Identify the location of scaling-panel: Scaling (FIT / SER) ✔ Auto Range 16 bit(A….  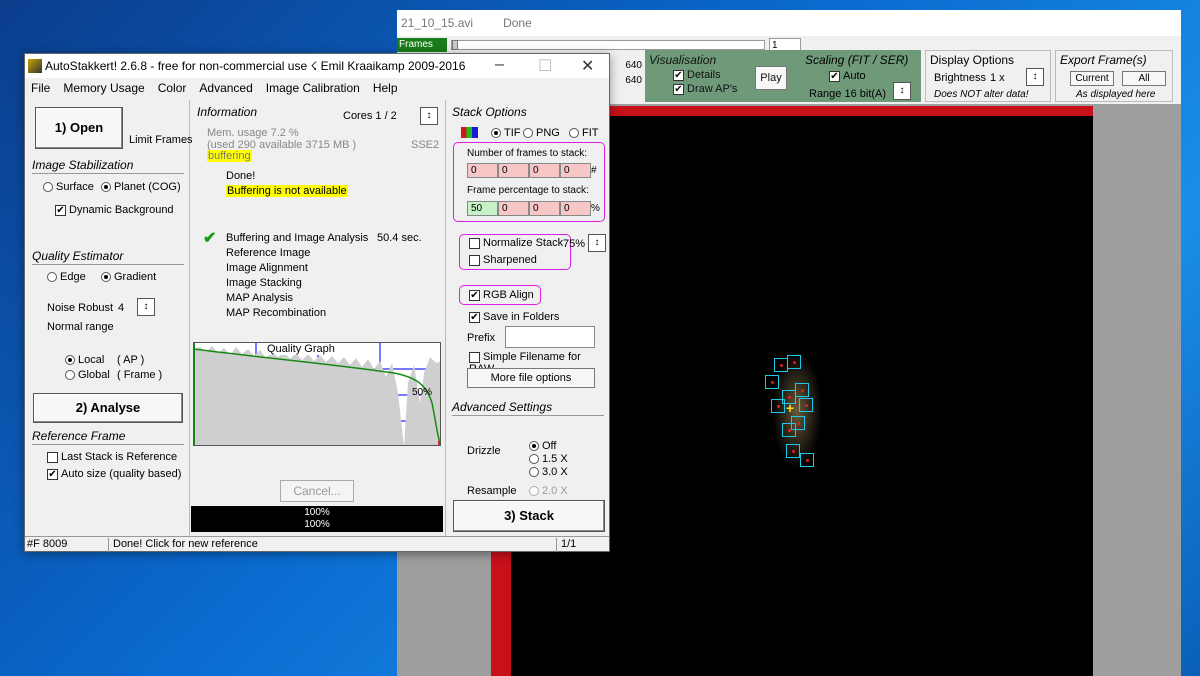
(861, 76).